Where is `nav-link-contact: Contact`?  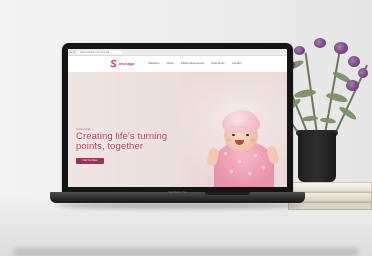
nav-link-contact: Contact is located at coordinates (237, 64).